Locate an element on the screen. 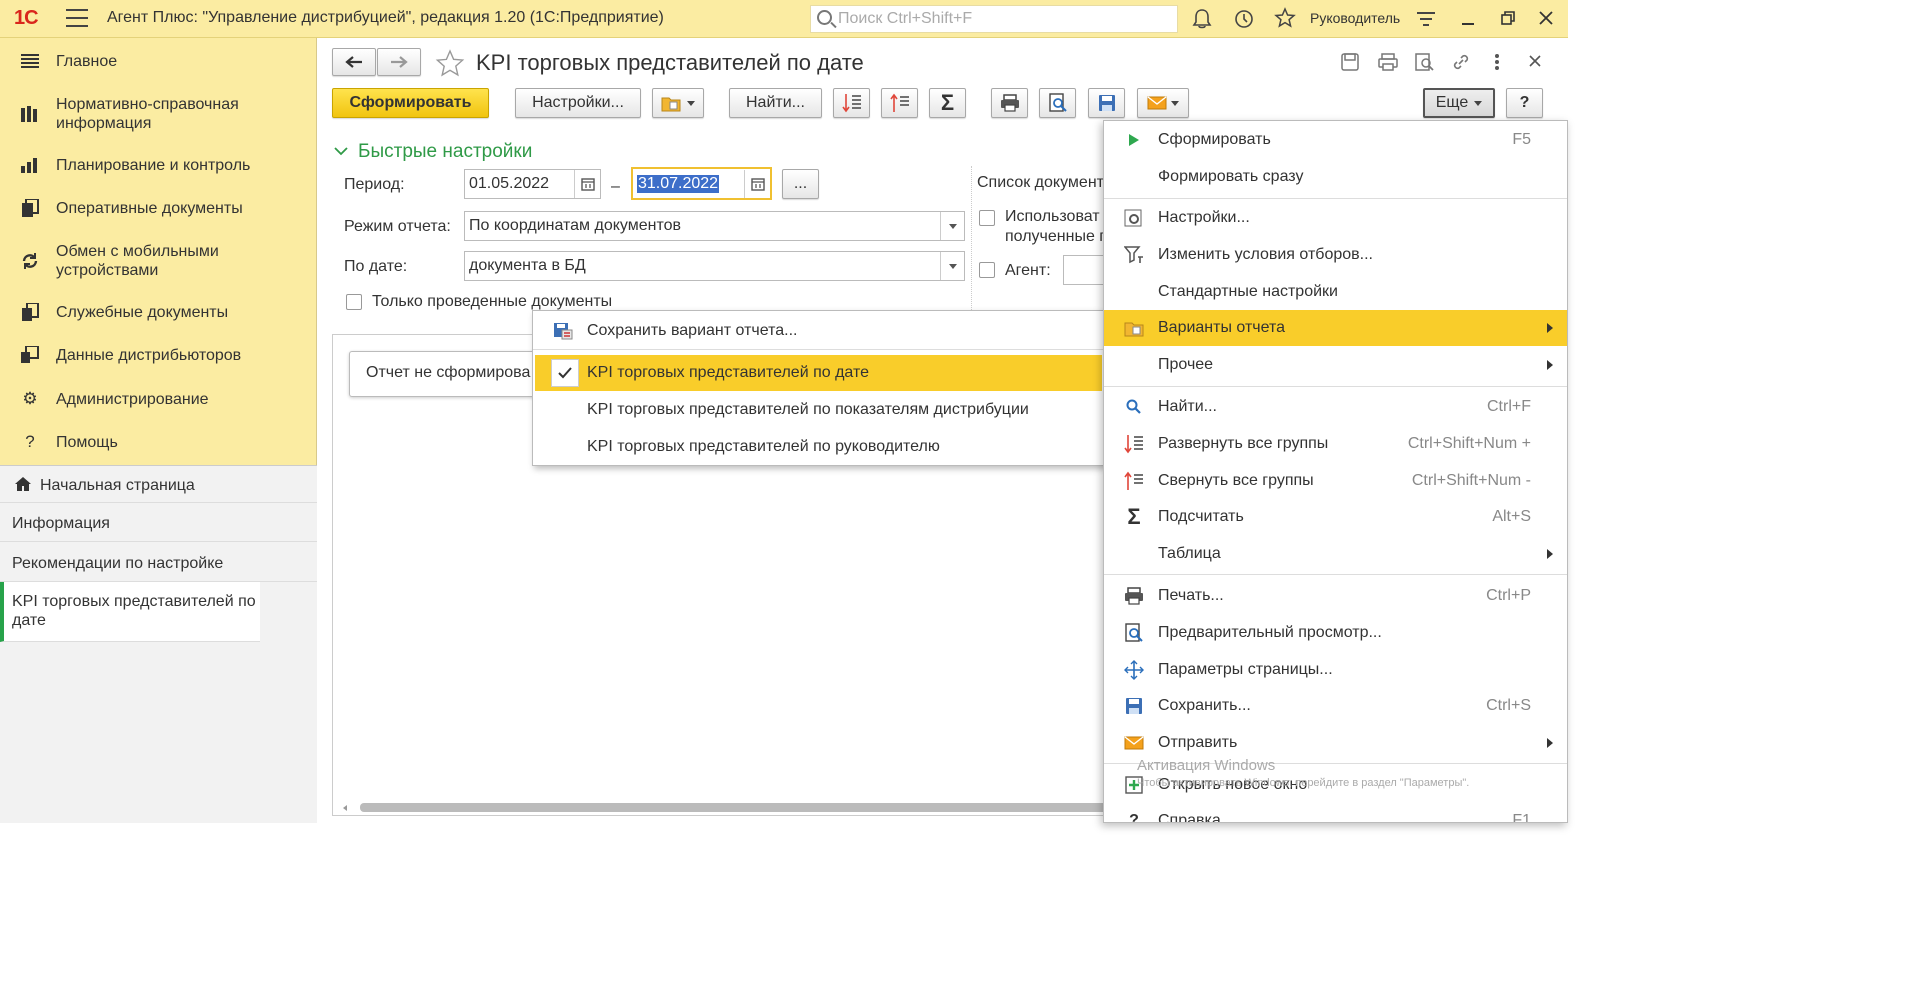  preview-doc-icon is located at coordinates (1425, 62).